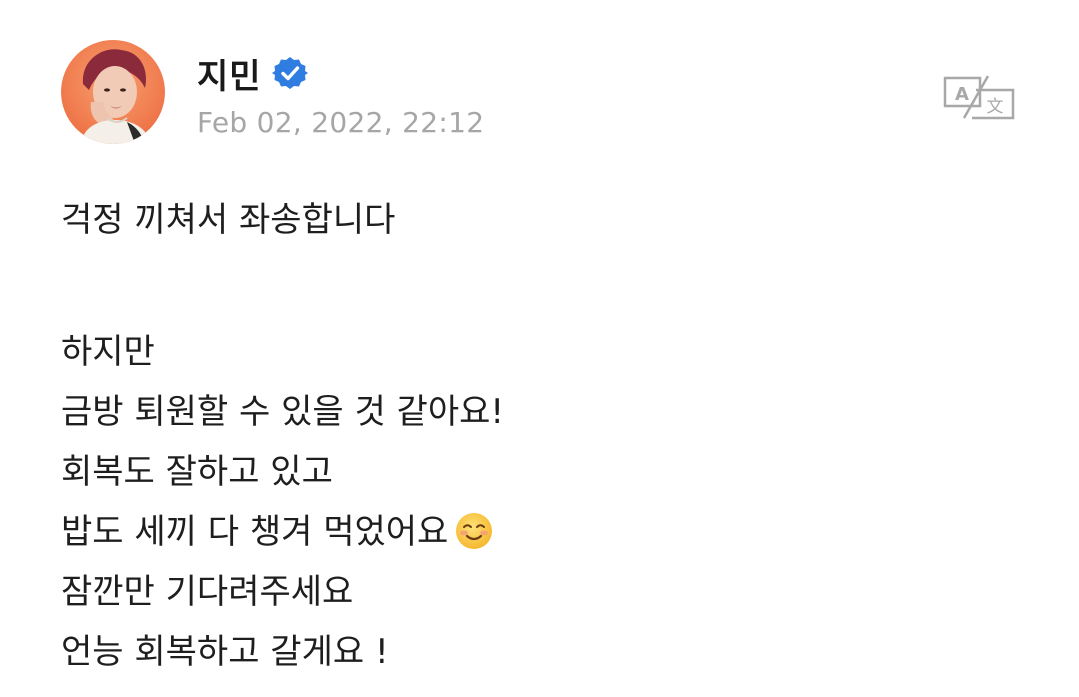 The image size is (1079, 697). Describe the element at coordinates (255, 532) in the screenshot. I see `post-line-text: 밥도 세끼 다 챙겨 먹었어요` at that location.